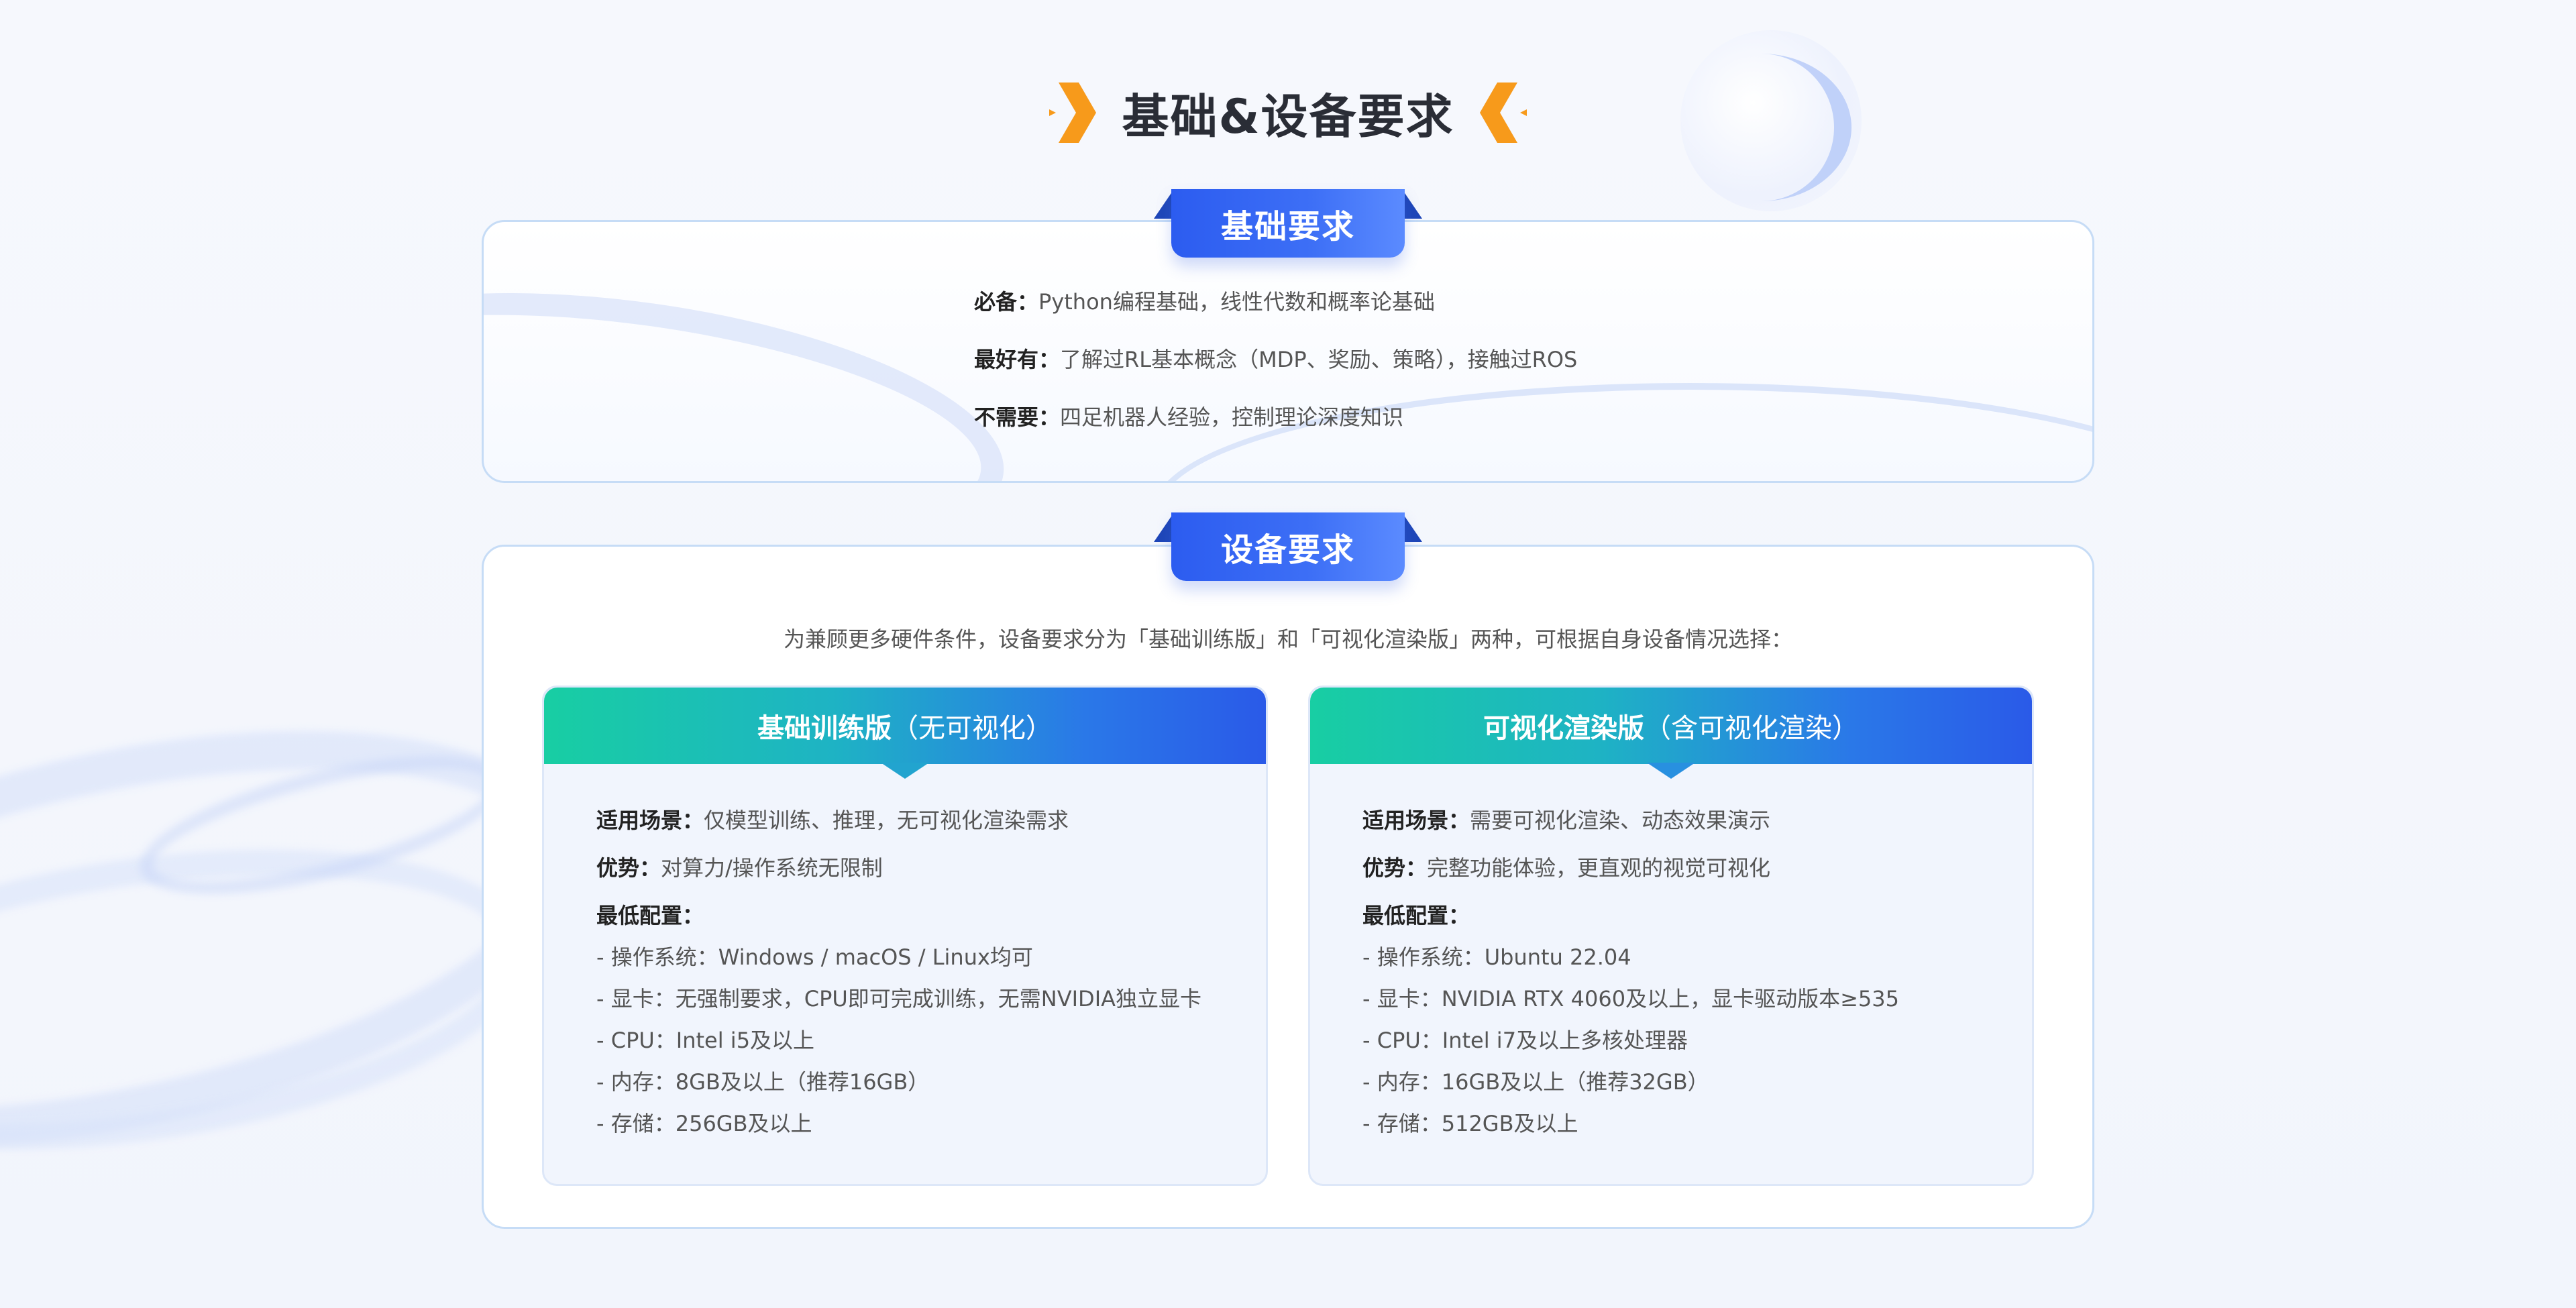  I want to click on requirement-line-not-needed: 不需要： 四足机器人经验，控制理论深度知识, so click(1189, 417).